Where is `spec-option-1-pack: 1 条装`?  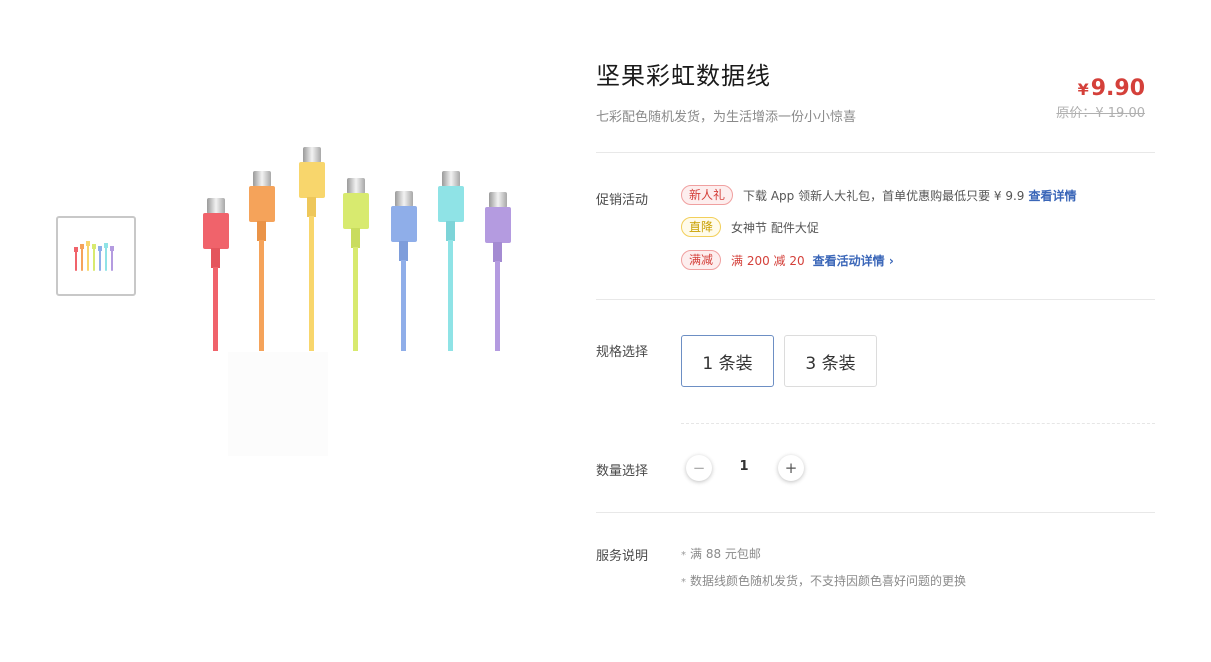
spec-option-1-pack: 1 条装 is located at coordinates (727, 361).